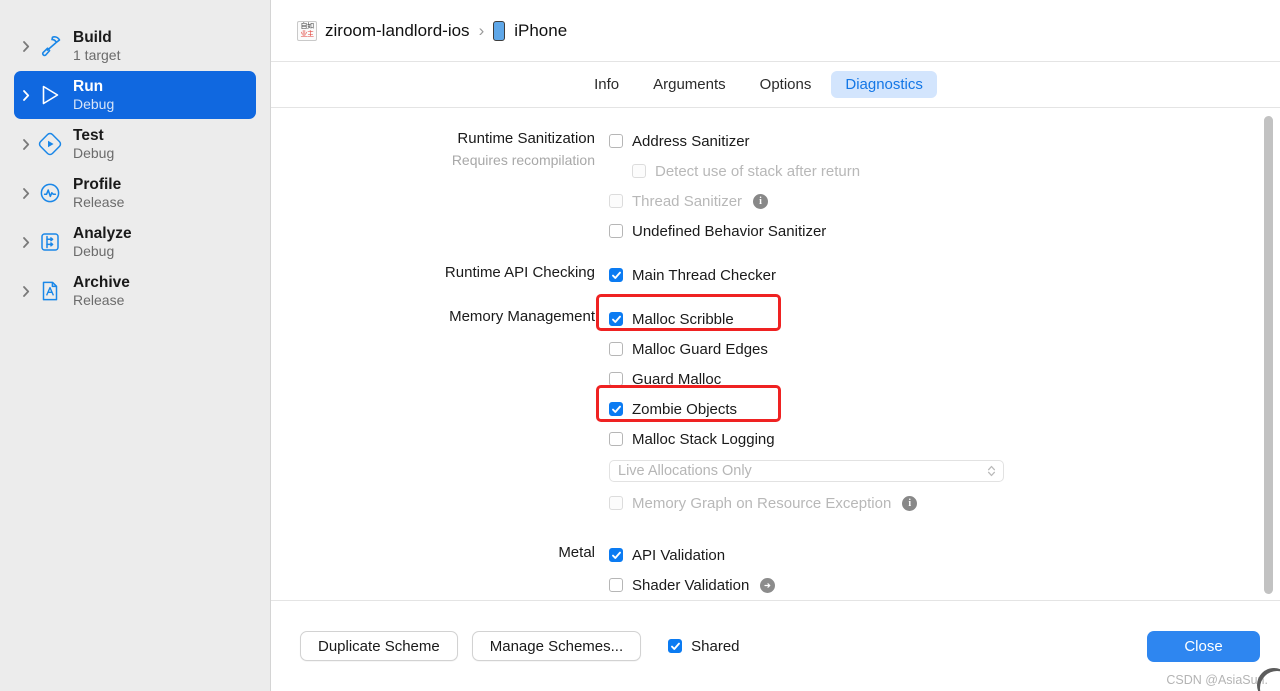 This screenshot has height=691, width=1280. I want to click on checkbox-address-sanitizer, so click(616, 141).